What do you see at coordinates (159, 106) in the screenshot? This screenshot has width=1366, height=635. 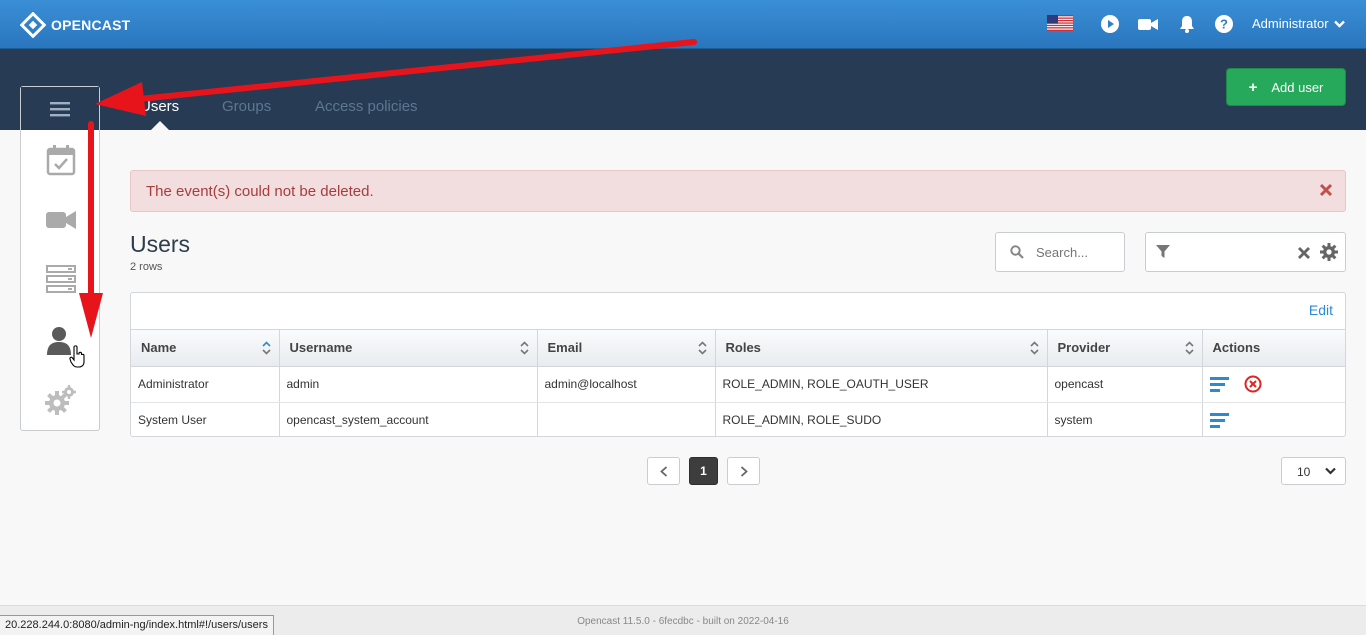 I see `tab-users: Users` at bounding box center [159, 106].